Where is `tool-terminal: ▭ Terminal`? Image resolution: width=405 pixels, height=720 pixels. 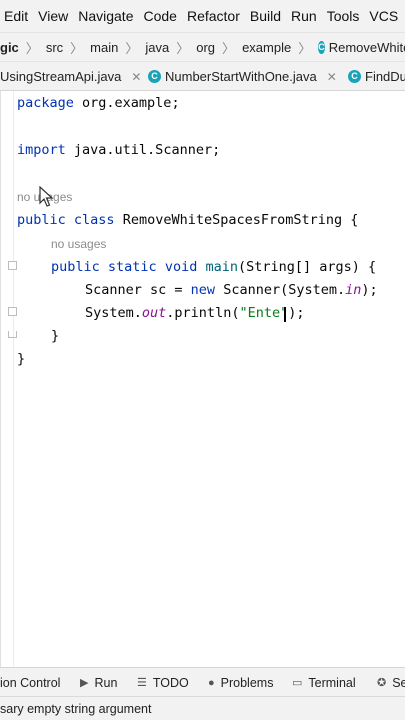
tool-terminal: ▭ Terminal is located at coordinates (324, 682).